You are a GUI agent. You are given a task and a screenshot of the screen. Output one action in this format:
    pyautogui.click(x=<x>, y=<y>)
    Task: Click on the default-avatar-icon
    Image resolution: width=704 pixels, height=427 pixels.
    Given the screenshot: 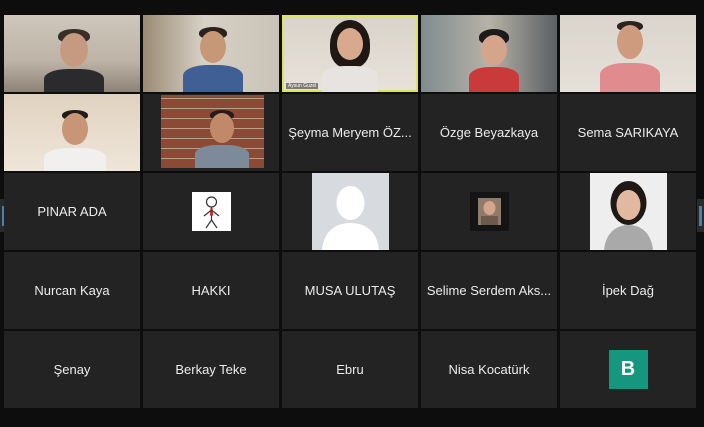 What is the action you would take?
    pyautogui.click(x=350, y=211)
    